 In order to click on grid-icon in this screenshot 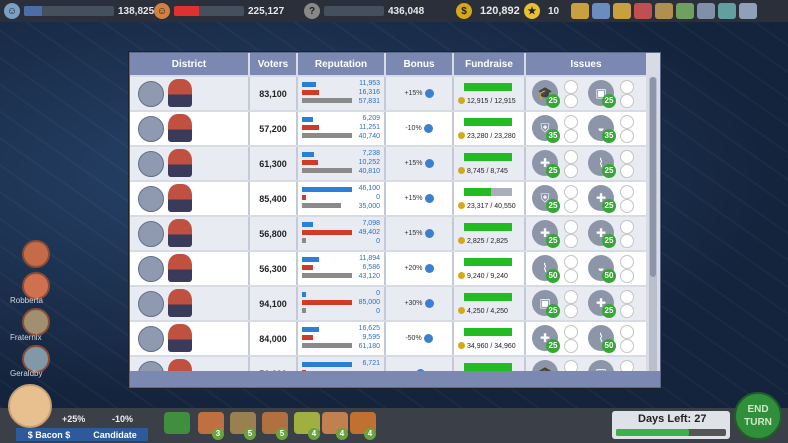, I will do `click(727, 11)`.